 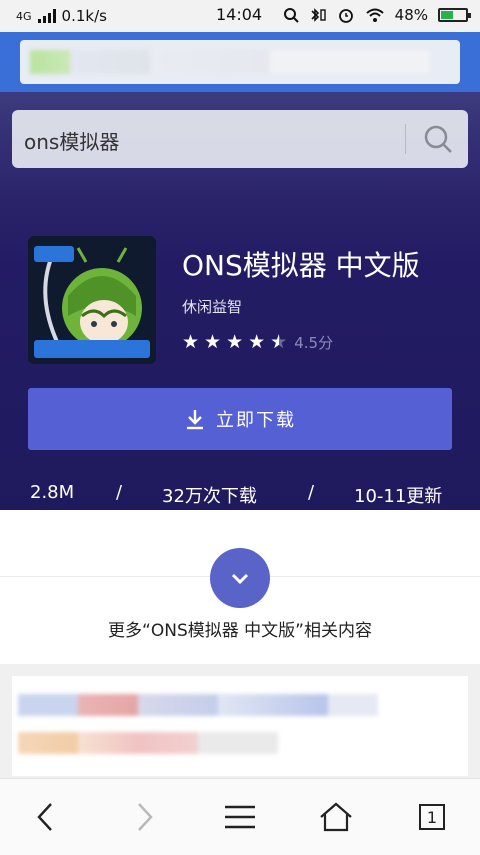 What do you see at coordinates (195, 420) in the screenshot?
I see `download-icon` at bounding box center [195, 420].